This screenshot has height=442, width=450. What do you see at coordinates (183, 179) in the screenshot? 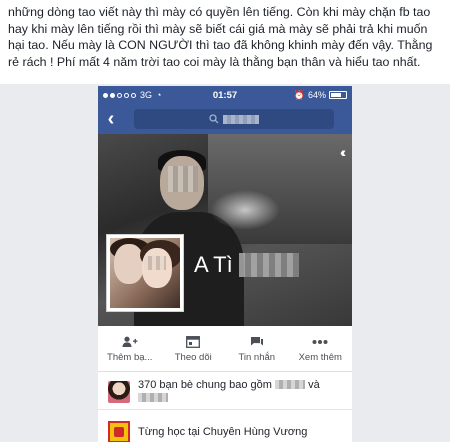
I see `face-blur` at bounding box center [183, 179].